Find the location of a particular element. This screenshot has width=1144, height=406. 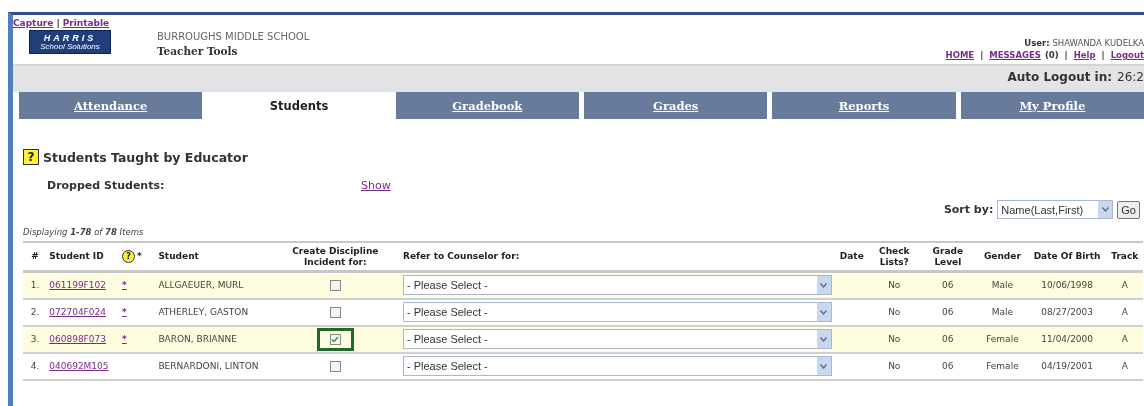

nav-tab: My Profile is located at coordinates (1052, 105).